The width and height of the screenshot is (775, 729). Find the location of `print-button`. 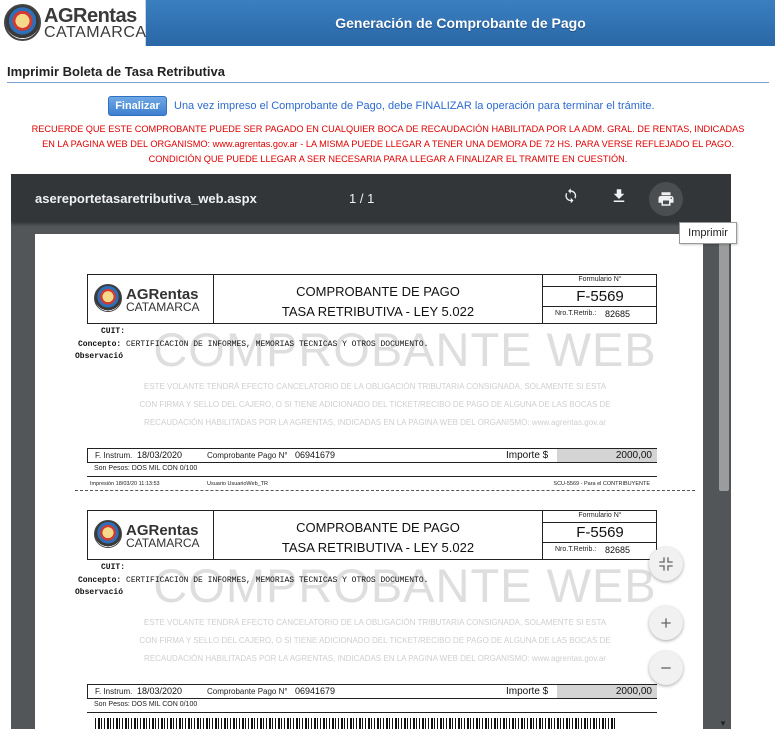

print-button is located at coordinates (666, 199).